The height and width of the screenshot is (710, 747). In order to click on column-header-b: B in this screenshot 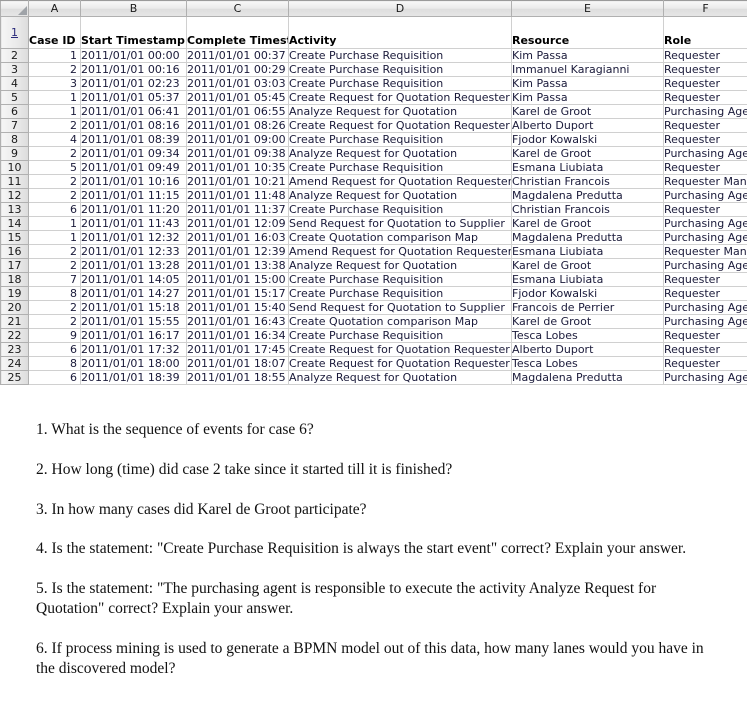, I will do `click(133, 8)`.